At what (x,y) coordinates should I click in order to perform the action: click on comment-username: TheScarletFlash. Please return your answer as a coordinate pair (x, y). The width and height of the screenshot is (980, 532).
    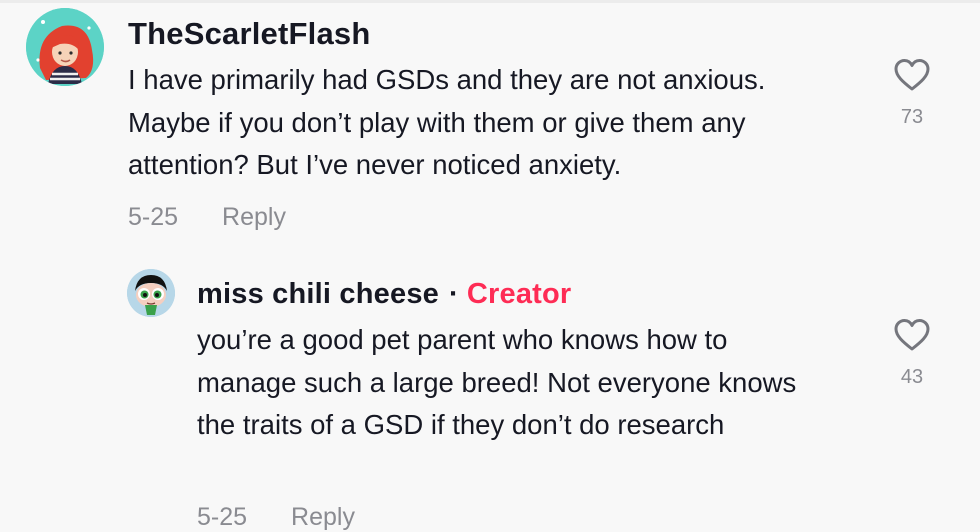
    Looking at the image, I should click on (249, 34).